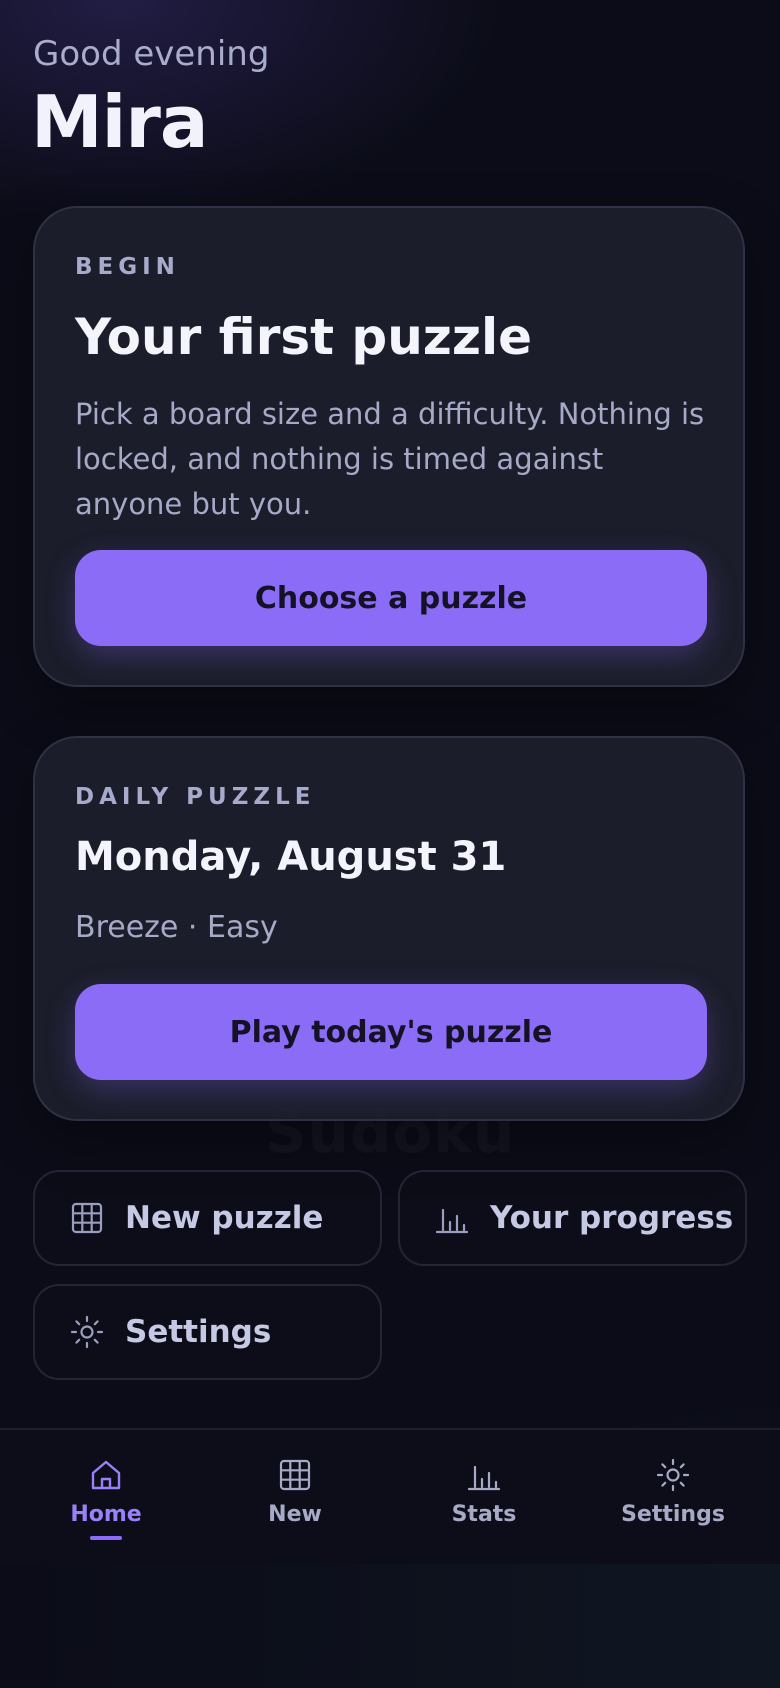 This screenshot has width=780, height=1688. I want to click on nav-item-new: New, so click(295, 1497).